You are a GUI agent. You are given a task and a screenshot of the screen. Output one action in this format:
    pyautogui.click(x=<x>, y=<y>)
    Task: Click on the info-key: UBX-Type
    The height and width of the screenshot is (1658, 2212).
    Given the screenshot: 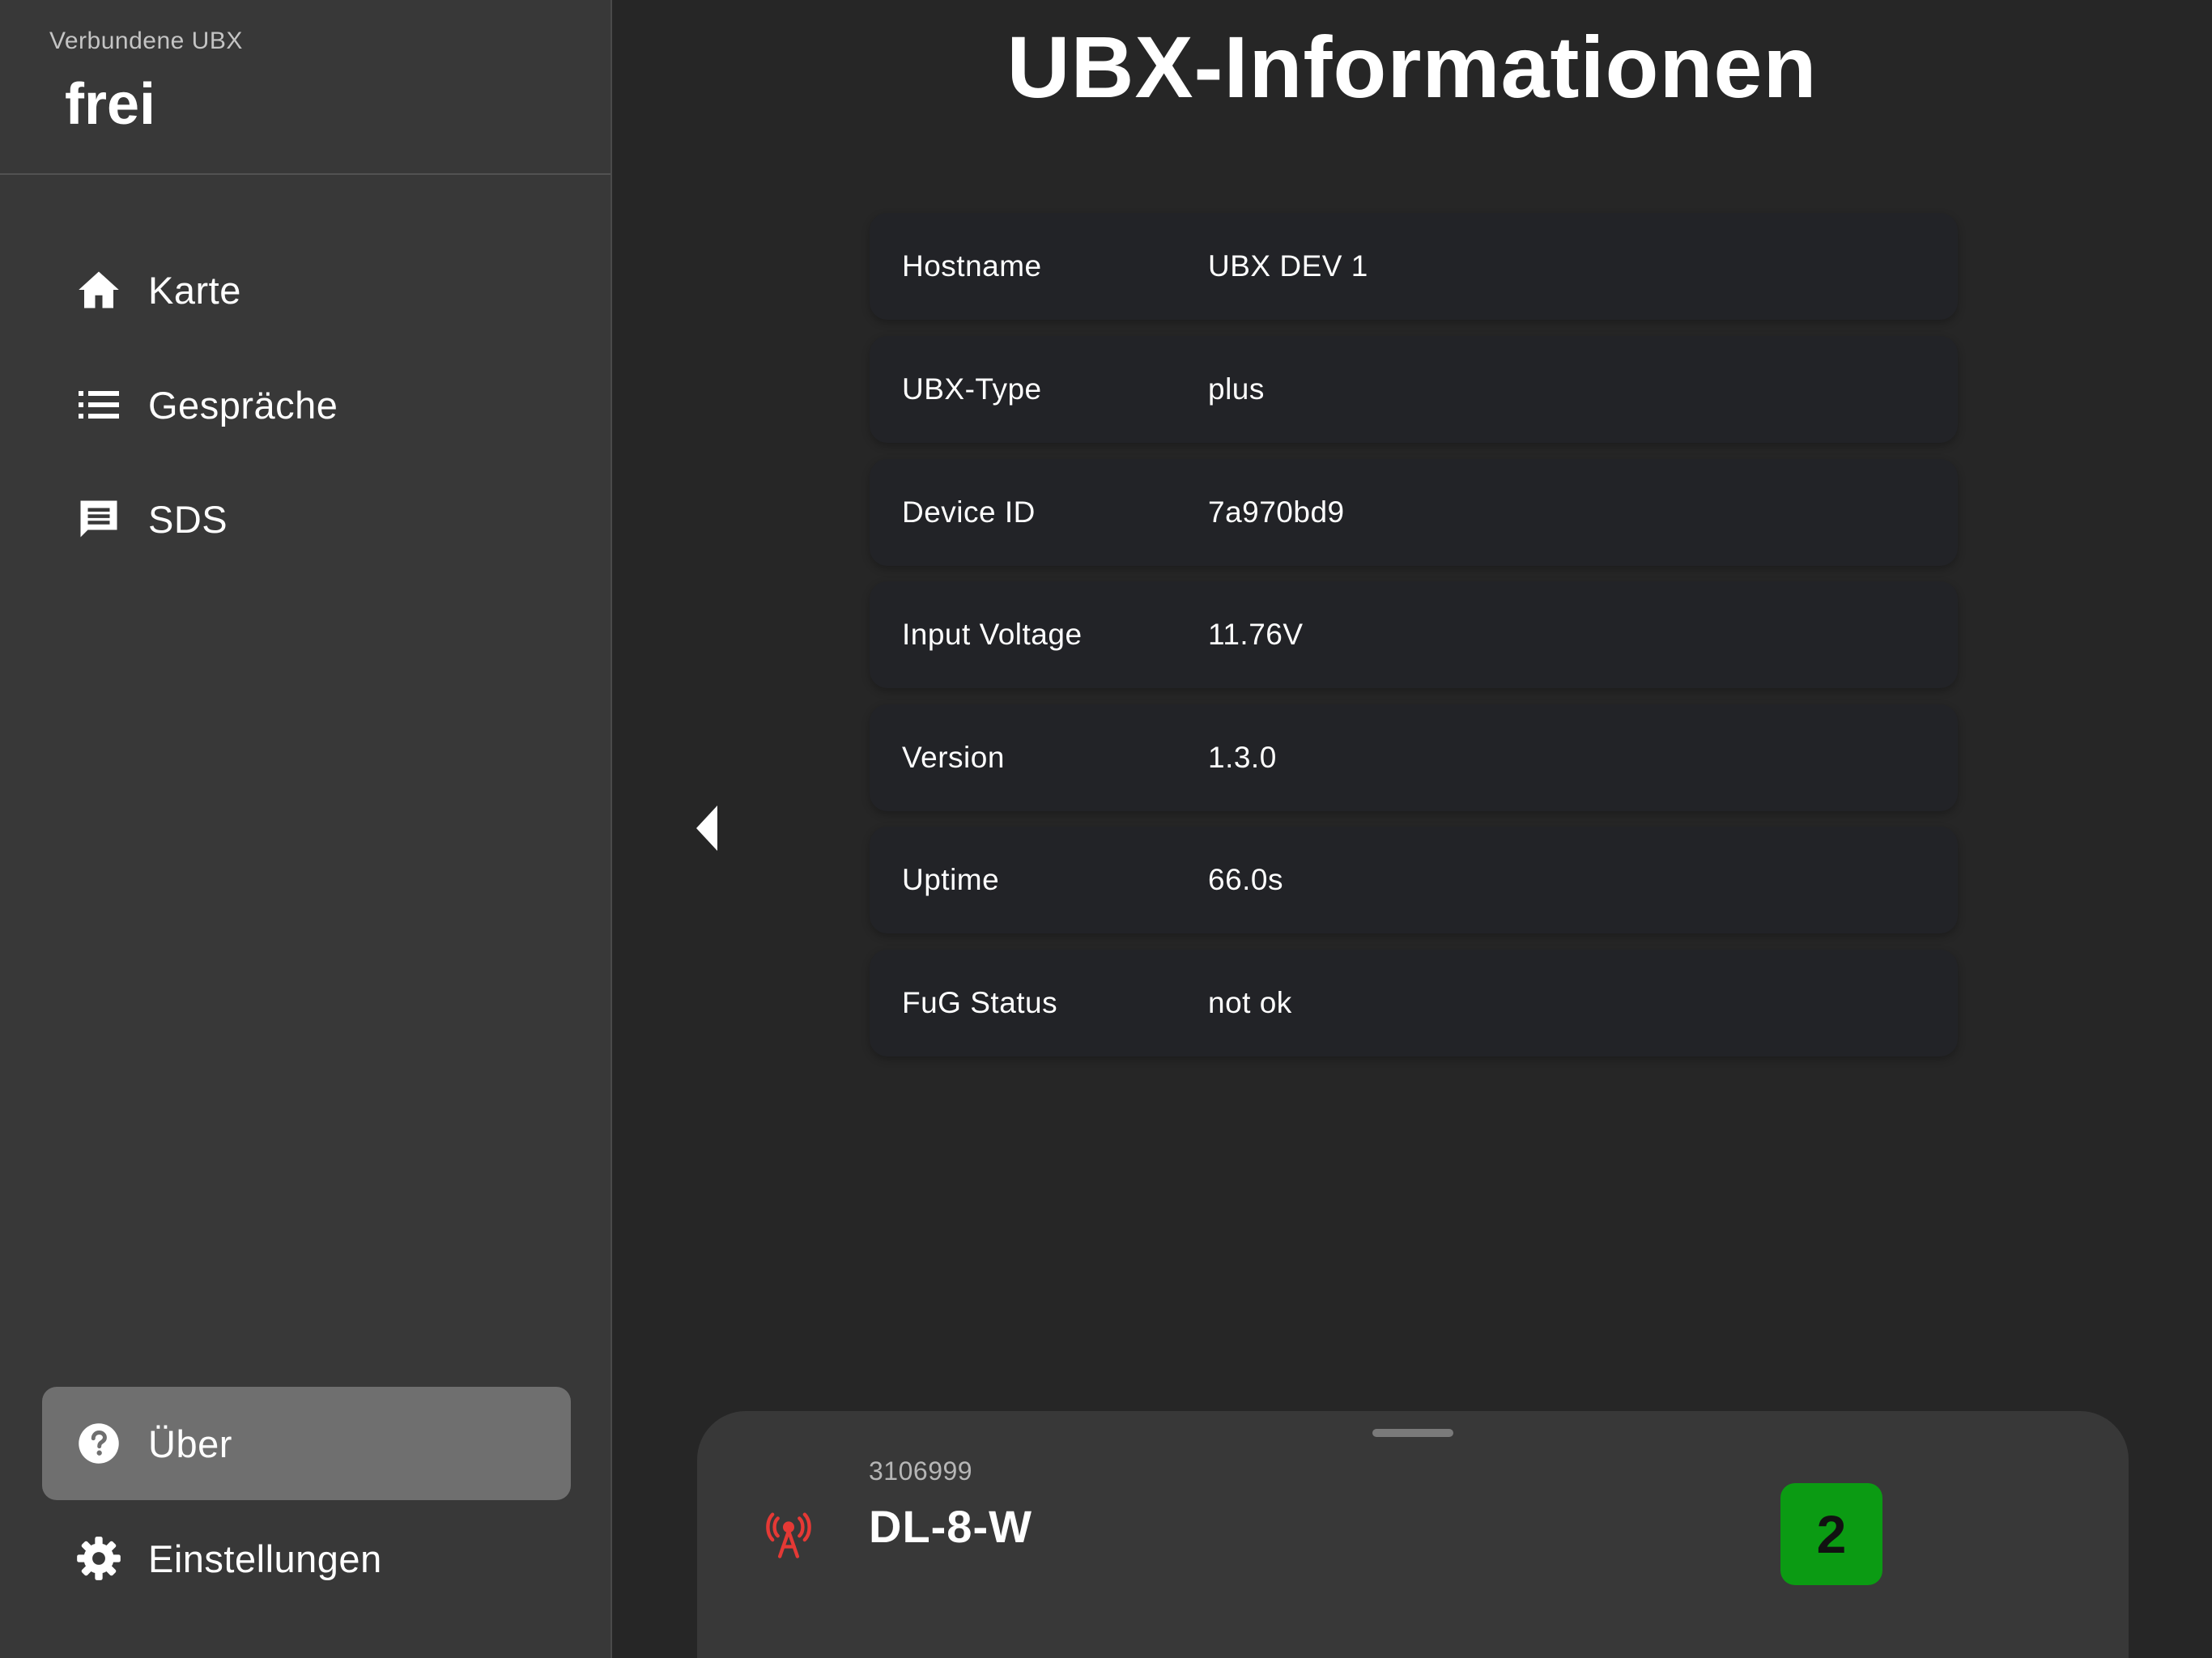 What is the action you would take?
    pyautogui.click(x=972, y=389)
    